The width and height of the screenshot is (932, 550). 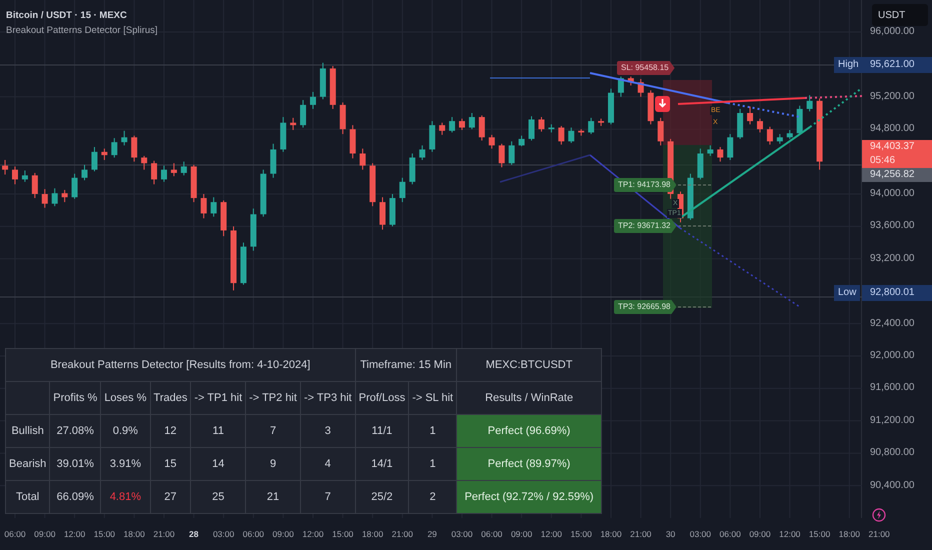 What do you see at coordinates (273, 497) in the screenshot?
I see `table-cell: 21` at bounding box center [273, 497].